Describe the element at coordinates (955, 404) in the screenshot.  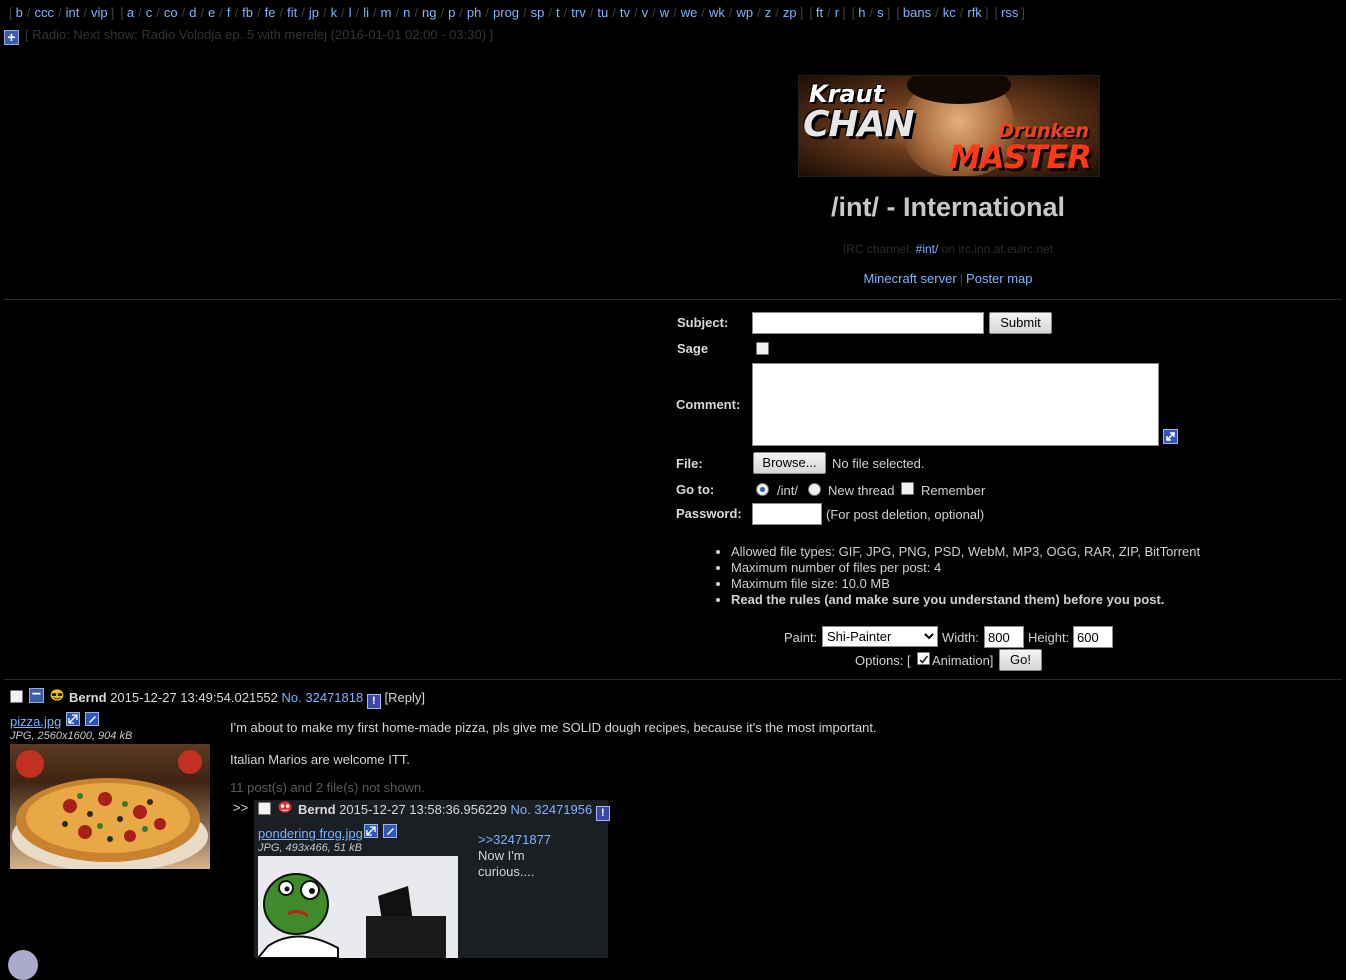
I see `comment-textarea` at that location.